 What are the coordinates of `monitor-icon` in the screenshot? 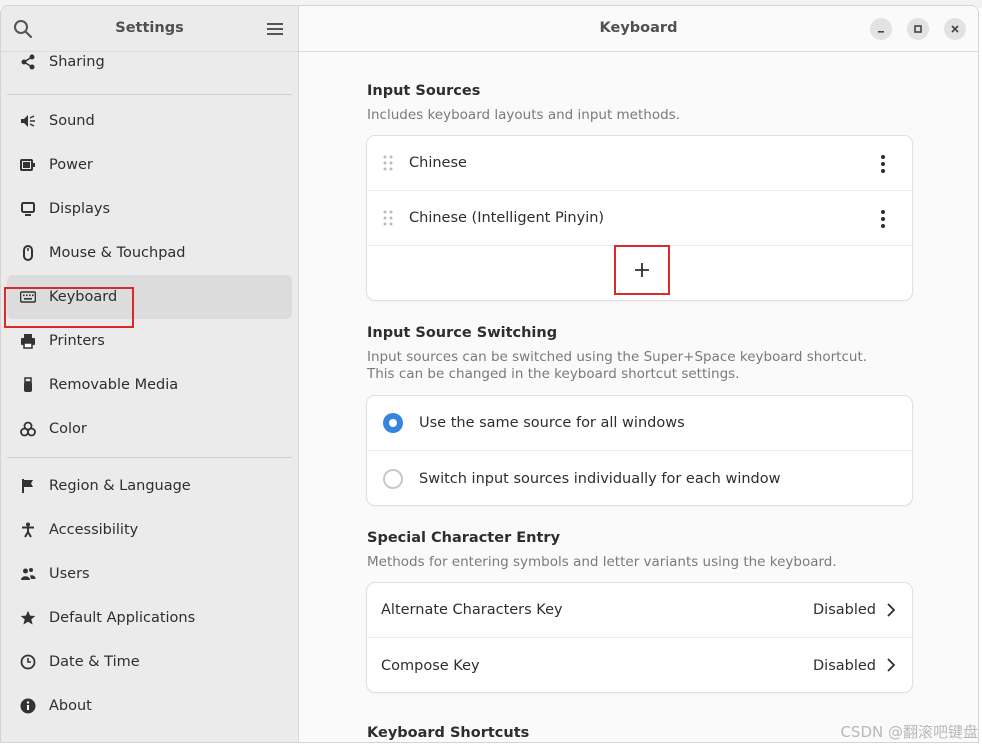 It's located at (28, 209).